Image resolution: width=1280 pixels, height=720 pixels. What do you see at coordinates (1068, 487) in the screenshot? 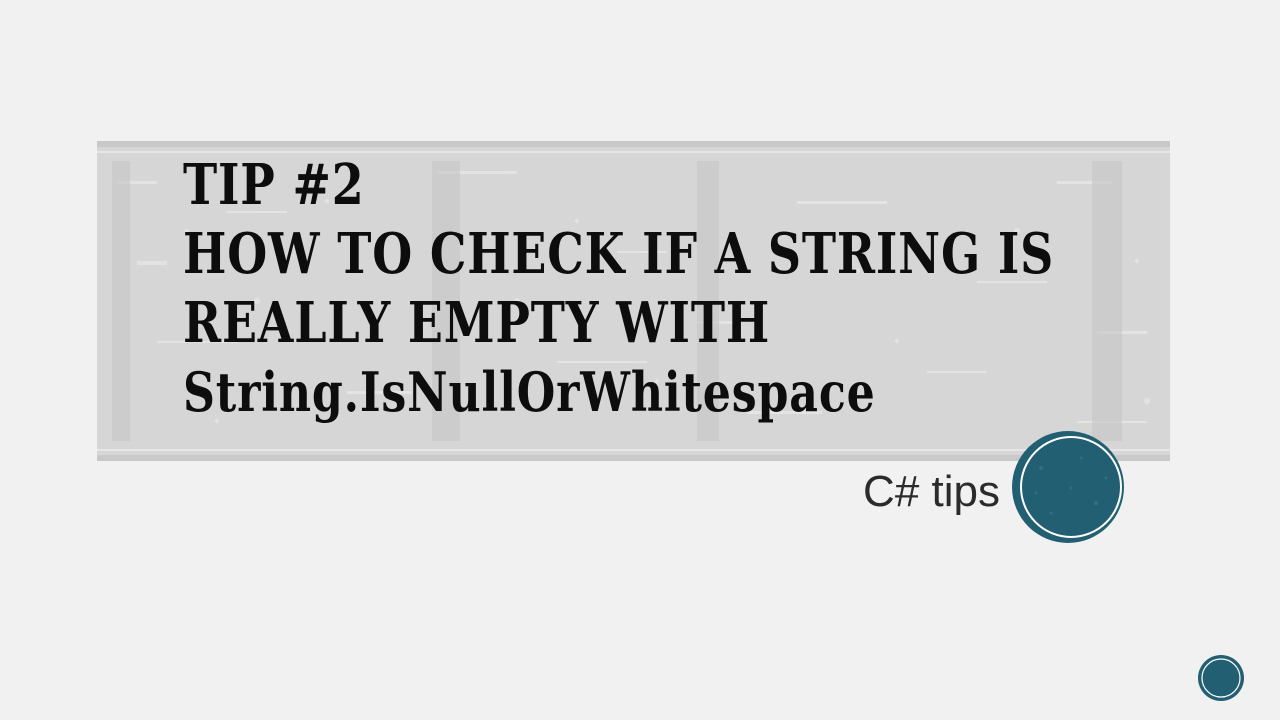
I see `circle-badge-icon` at bounding box center [1068, 487].